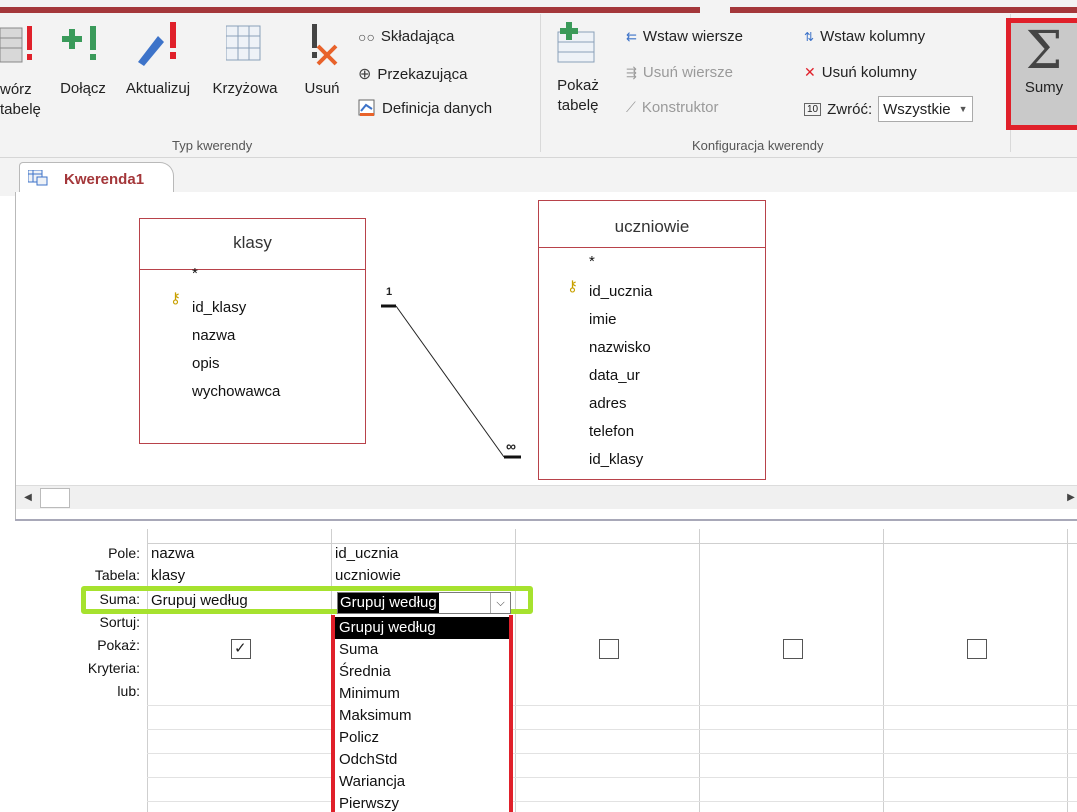 The width and height of the screenshot is (1077, 812). Describe the element at coordinates (977, 649) in the screenshot. I see `col5-show-checkbox` at that location.